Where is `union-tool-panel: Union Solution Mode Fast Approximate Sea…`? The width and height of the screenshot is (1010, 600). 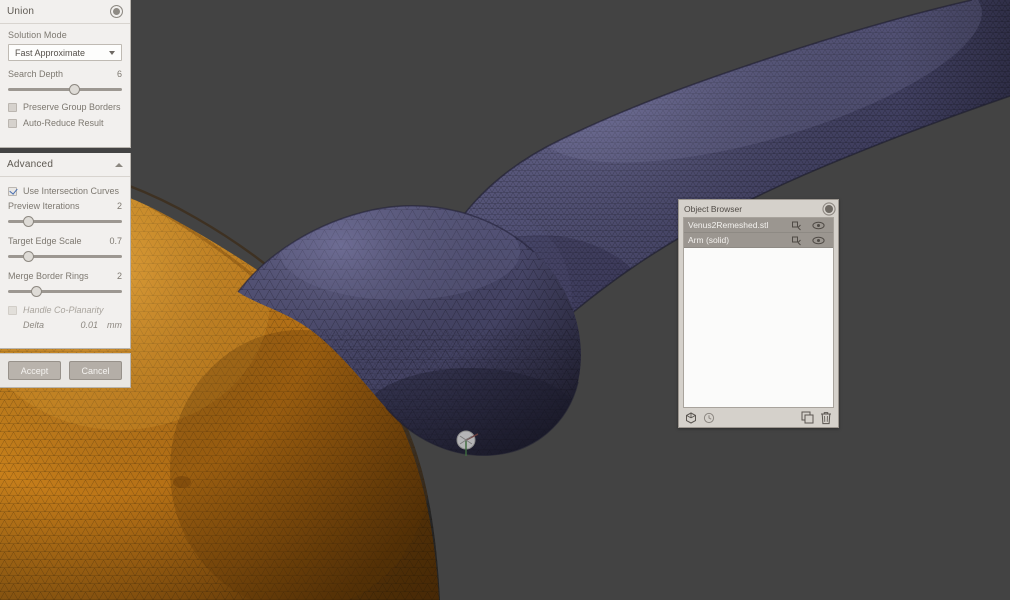
union-tool-panel: Union Solution Mode Fast Approximate Sea… is located at coordinates (65, 74).